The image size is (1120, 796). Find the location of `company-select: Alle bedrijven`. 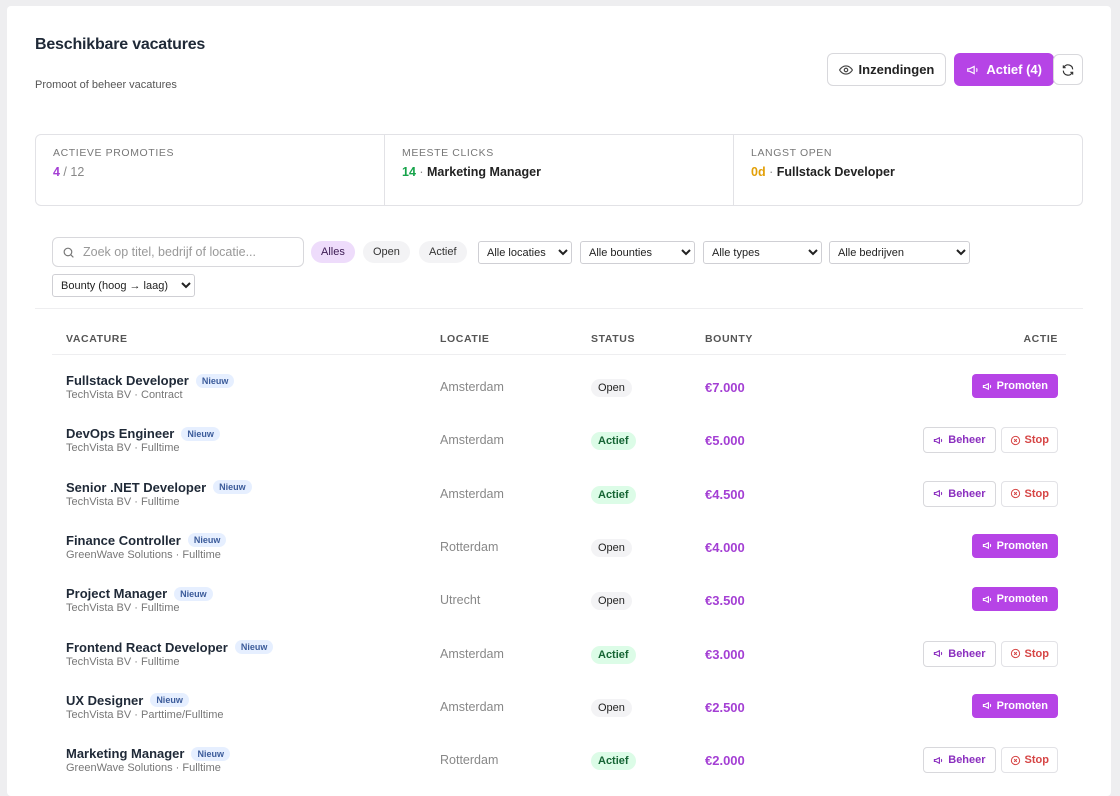

company-select: Alle bedrijven is located at coordinates (899, 252).